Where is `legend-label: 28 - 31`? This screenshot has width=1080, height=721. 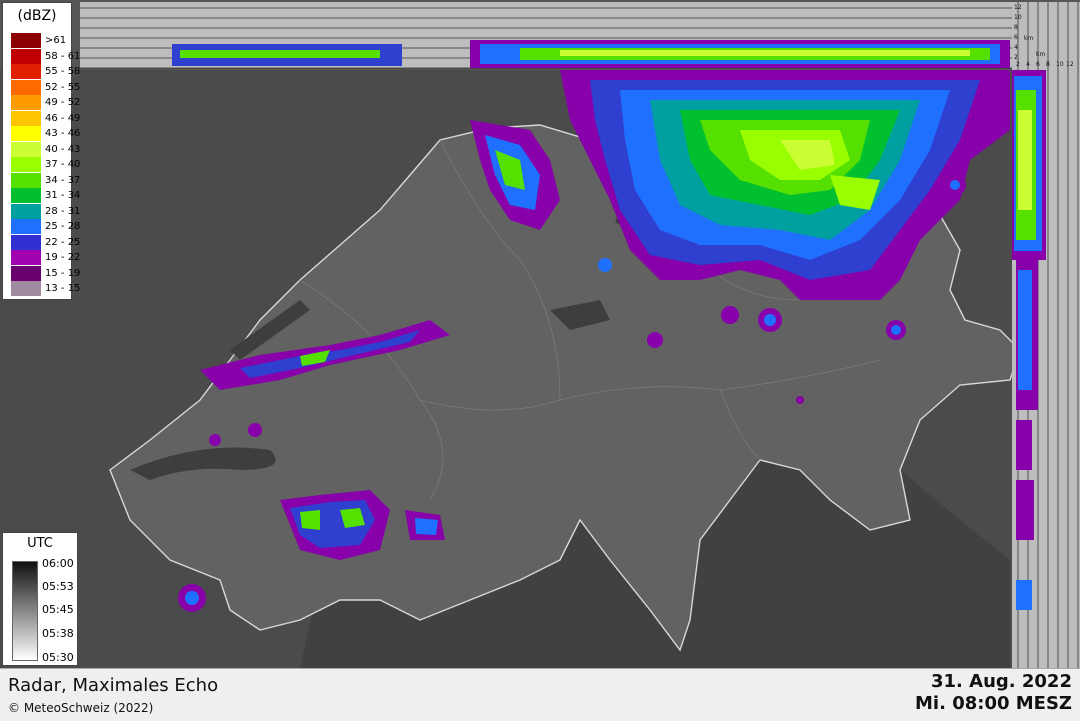
legend-label: 28 - 31 is located at coordinates (63, 211).